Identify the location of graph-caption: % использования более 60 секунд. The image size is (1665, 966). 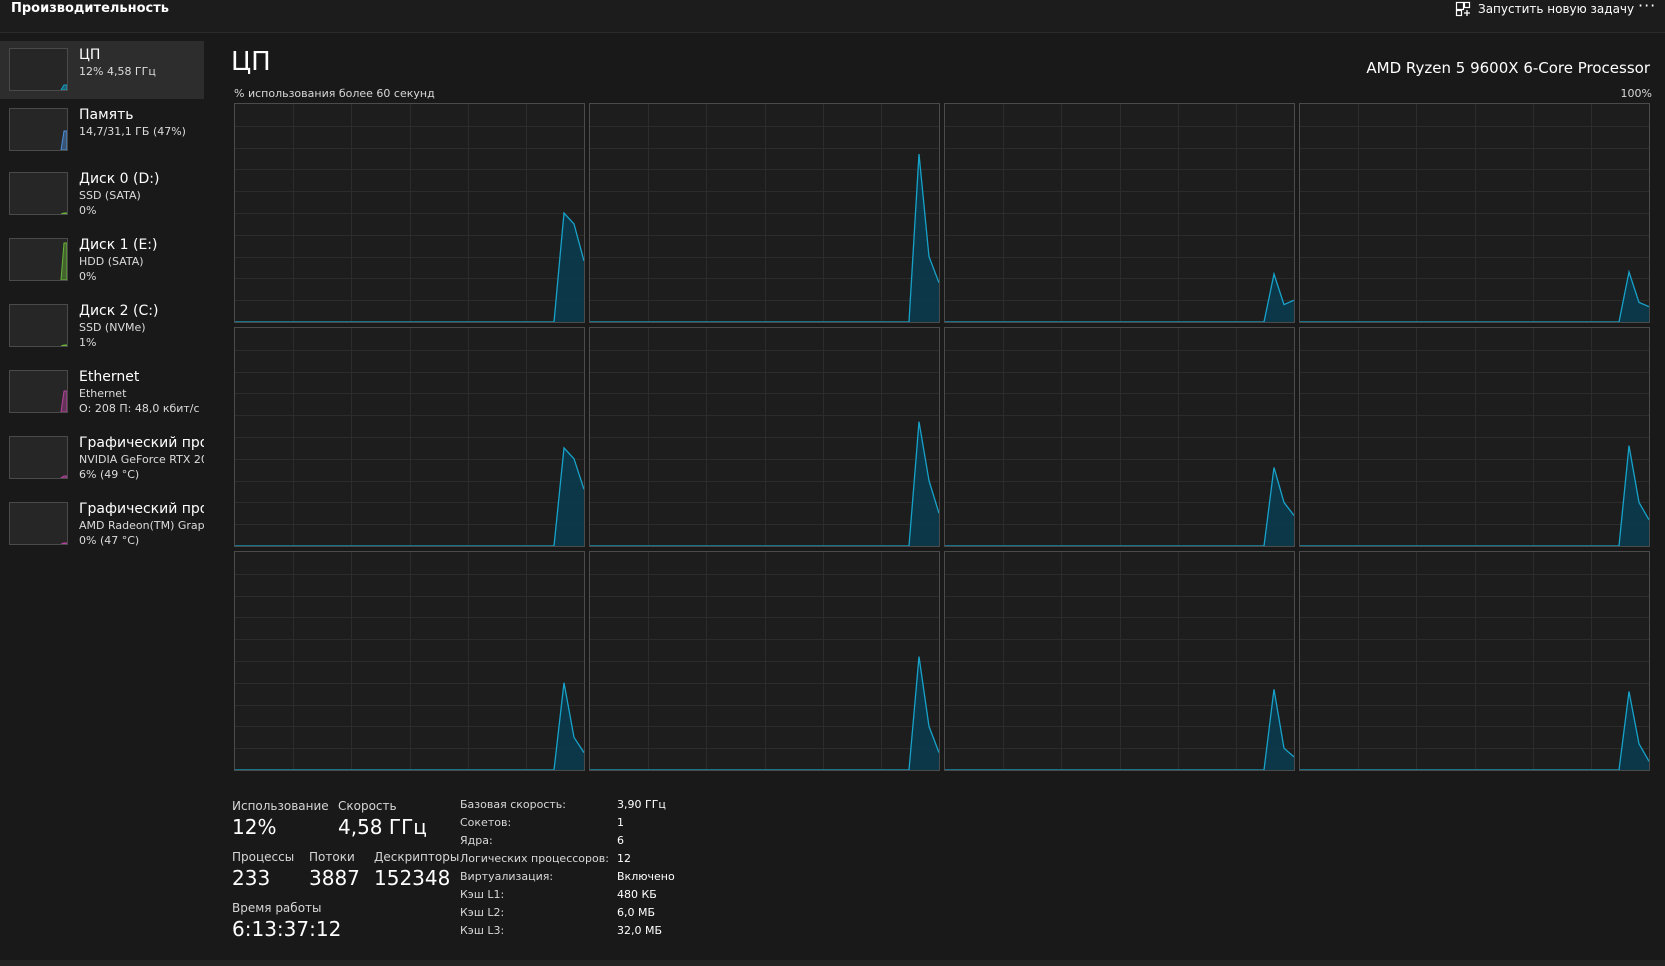
(334, 93).